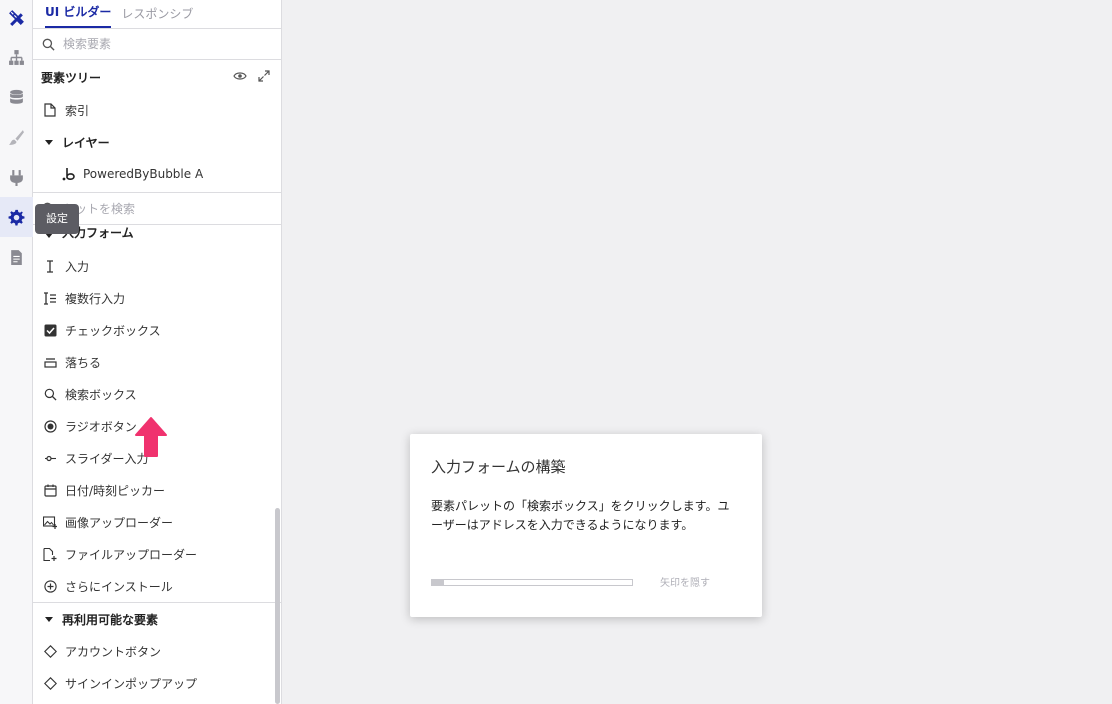  Describe the element at coordinates (101, 426) in the screenshot. I see `palette-item-label: ラジオボタン` at that location.